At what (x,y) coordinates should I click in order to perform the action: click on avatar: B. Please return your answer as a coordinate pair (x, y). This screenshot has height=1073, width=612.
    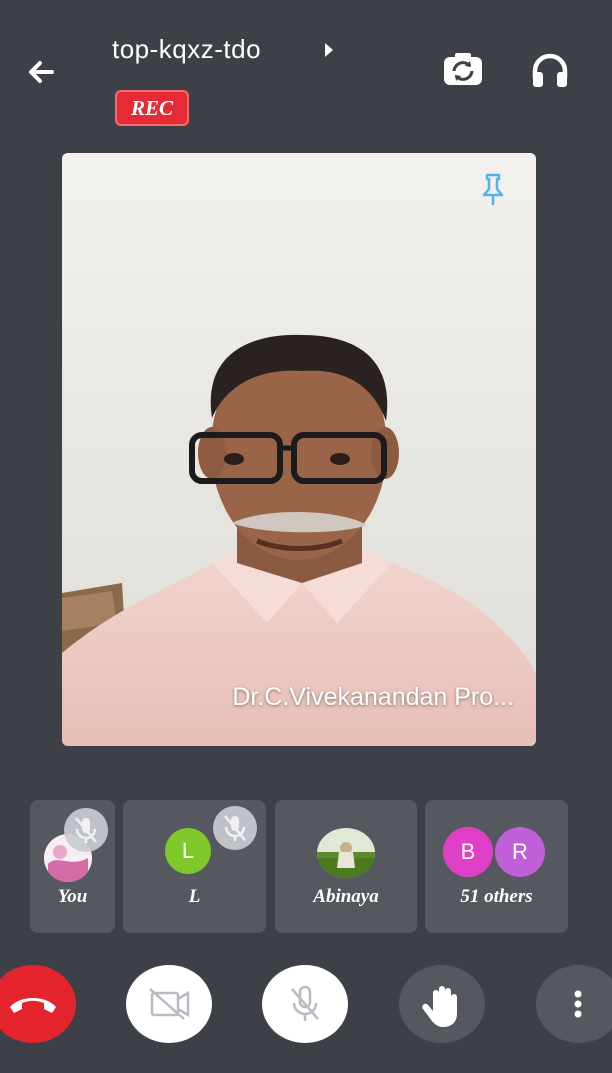
    Looking at the image, I should click on (468, 852).